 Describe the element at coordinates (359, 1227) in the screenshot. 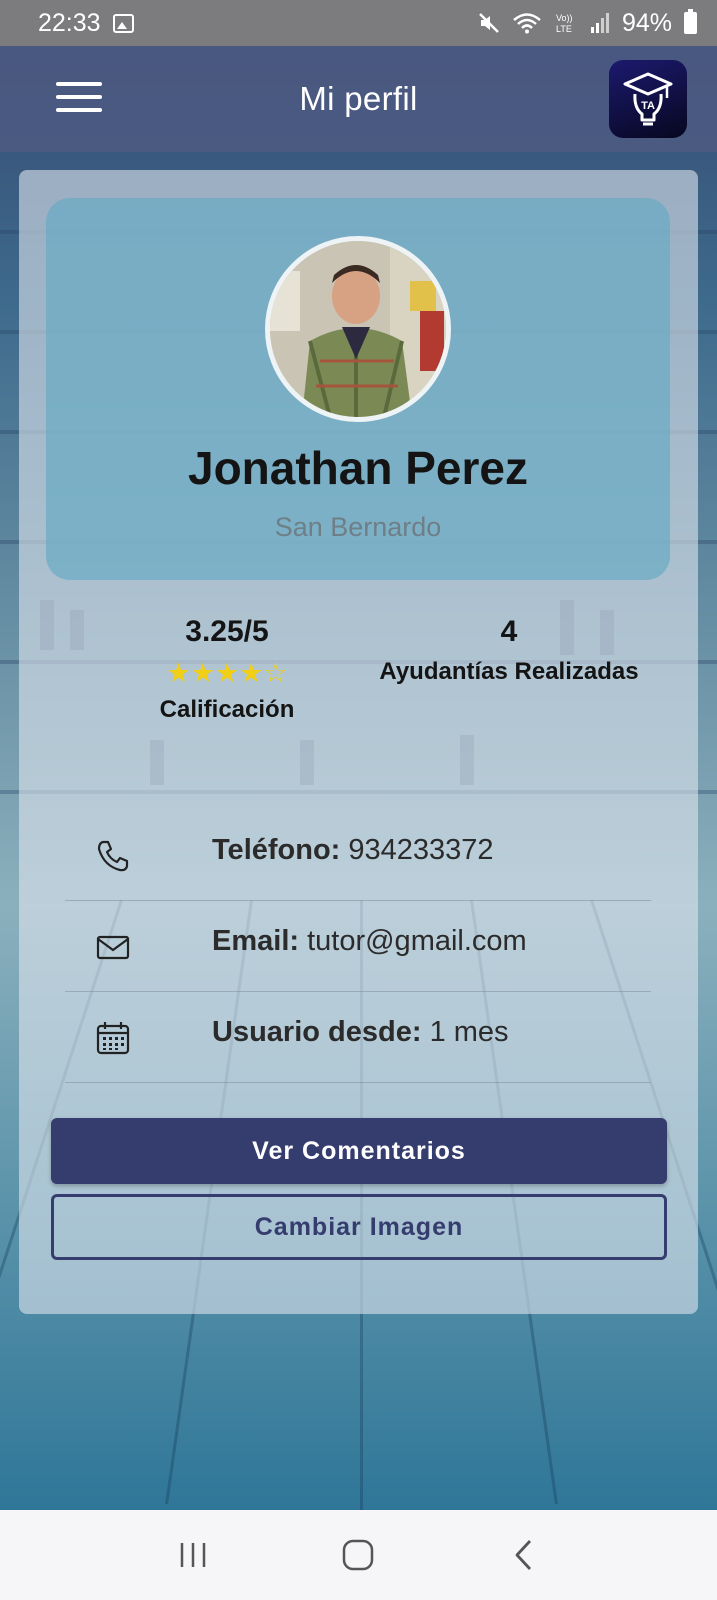

I see `change-image-button: Cambiar Imagen` at that location.